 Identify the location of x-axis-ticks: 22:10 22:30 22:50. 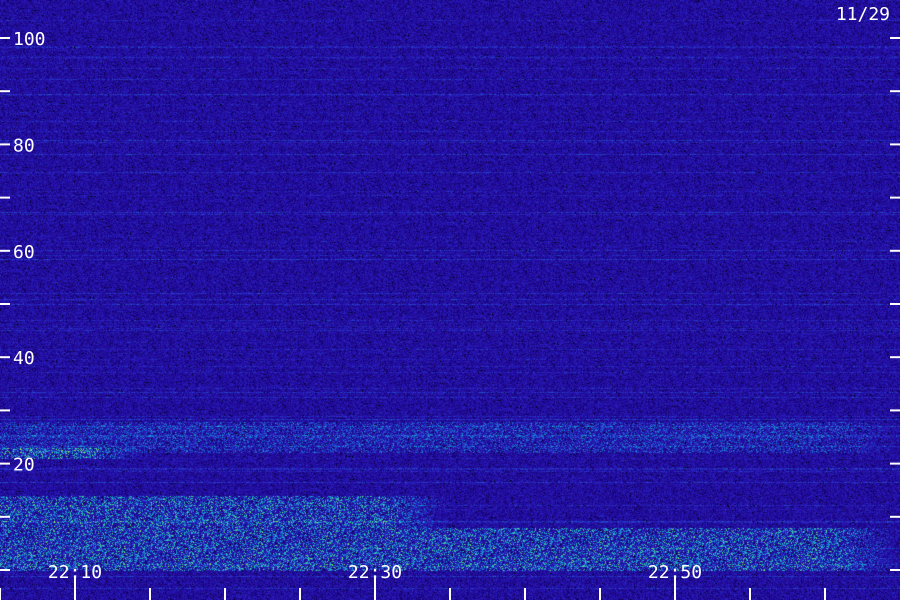
(413, 581).